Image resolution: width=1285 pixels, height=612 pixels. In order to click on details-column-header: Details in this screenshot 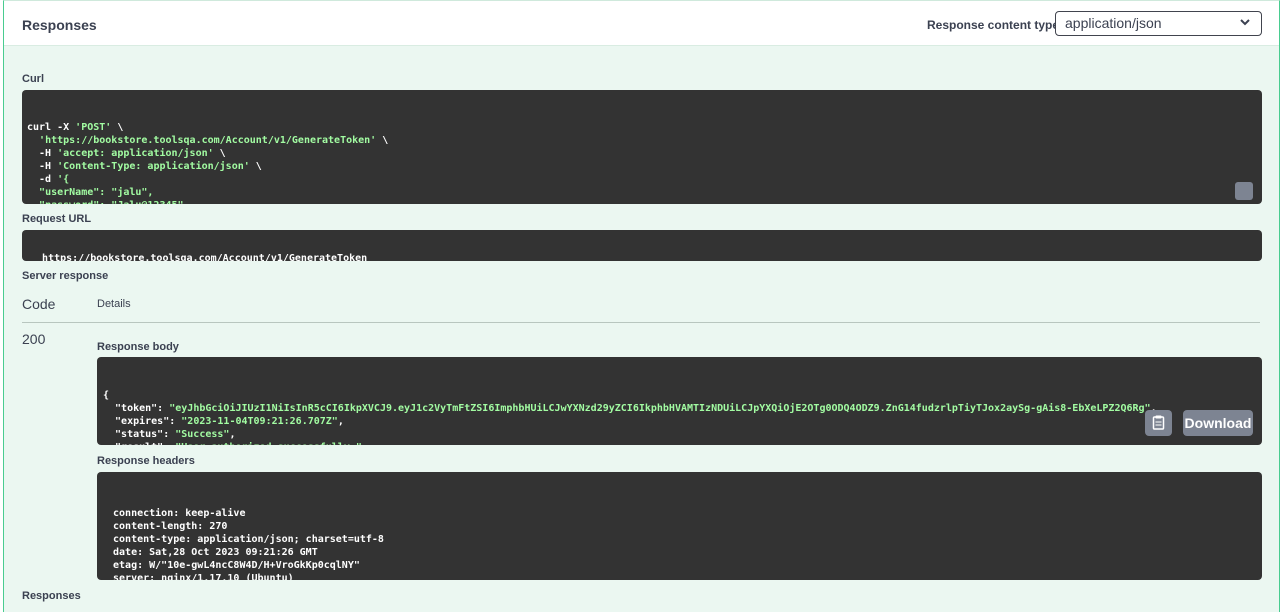, I will do `click(114, 304)`.